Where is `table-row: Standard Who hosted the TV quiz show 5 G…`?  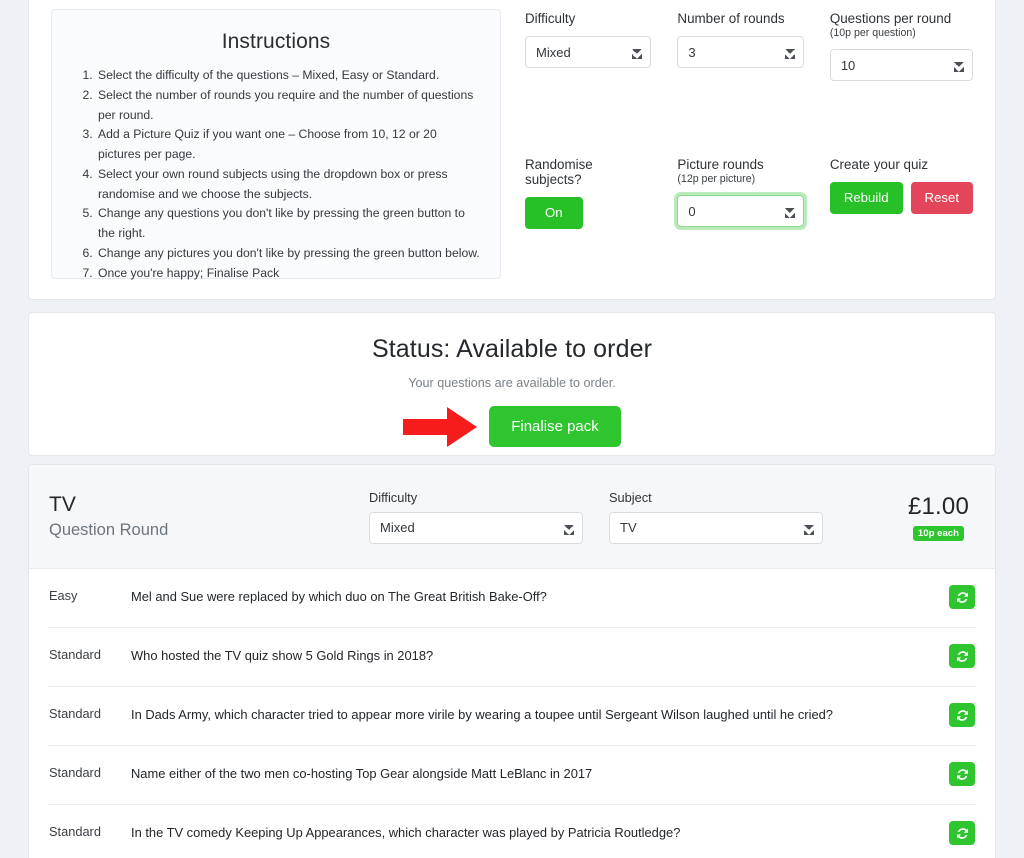
table-row: Standard Who hosted the TV quiz show 5 G… is located at coordinates (512, 657).